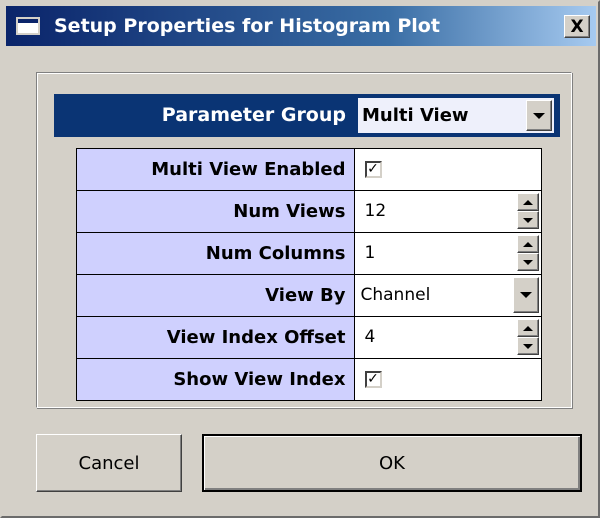 The height and width of the screenshot is (518, 600). I want to click on row-multi-view-enabled: Multi View Enabled ✓, so click(309, 169).